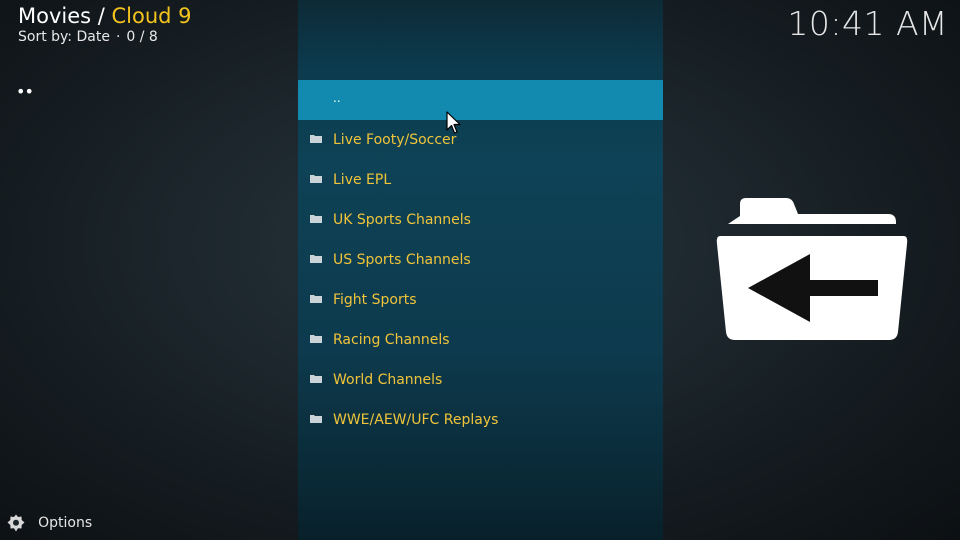 This screenshot has width=960, height=540. I want to click on list-item-label: World Channels, so click(388, 380).